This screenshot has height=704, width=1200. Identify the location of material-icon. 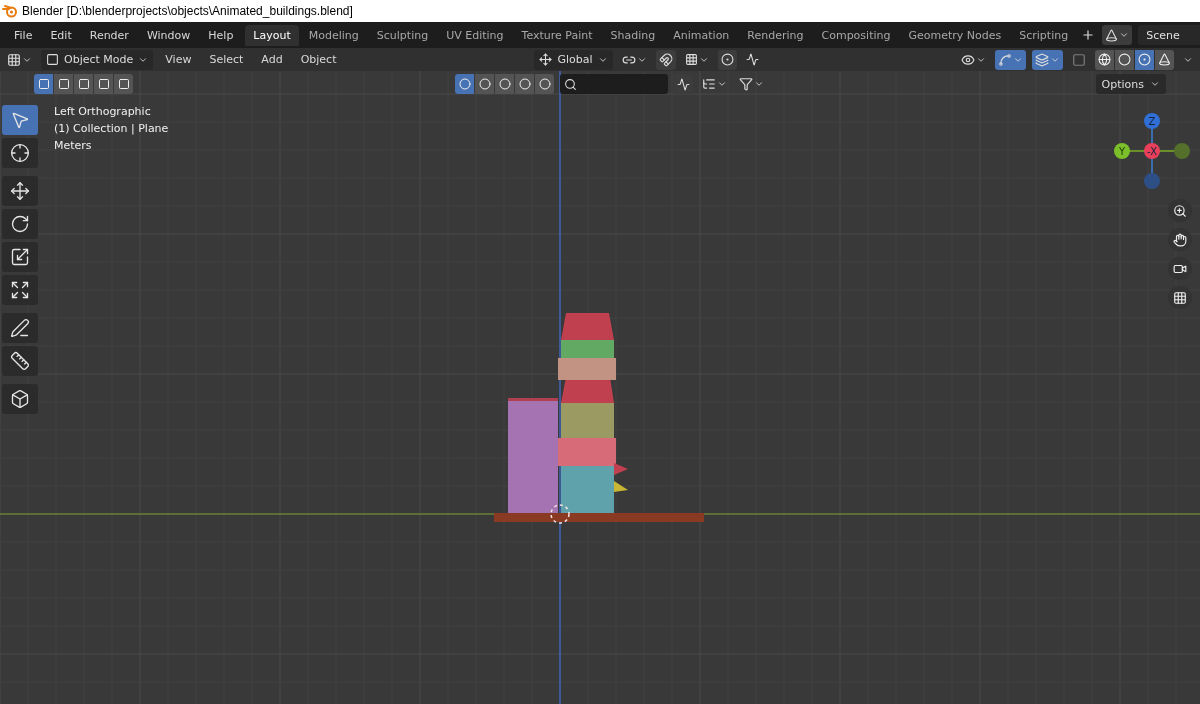
(1144, 59).